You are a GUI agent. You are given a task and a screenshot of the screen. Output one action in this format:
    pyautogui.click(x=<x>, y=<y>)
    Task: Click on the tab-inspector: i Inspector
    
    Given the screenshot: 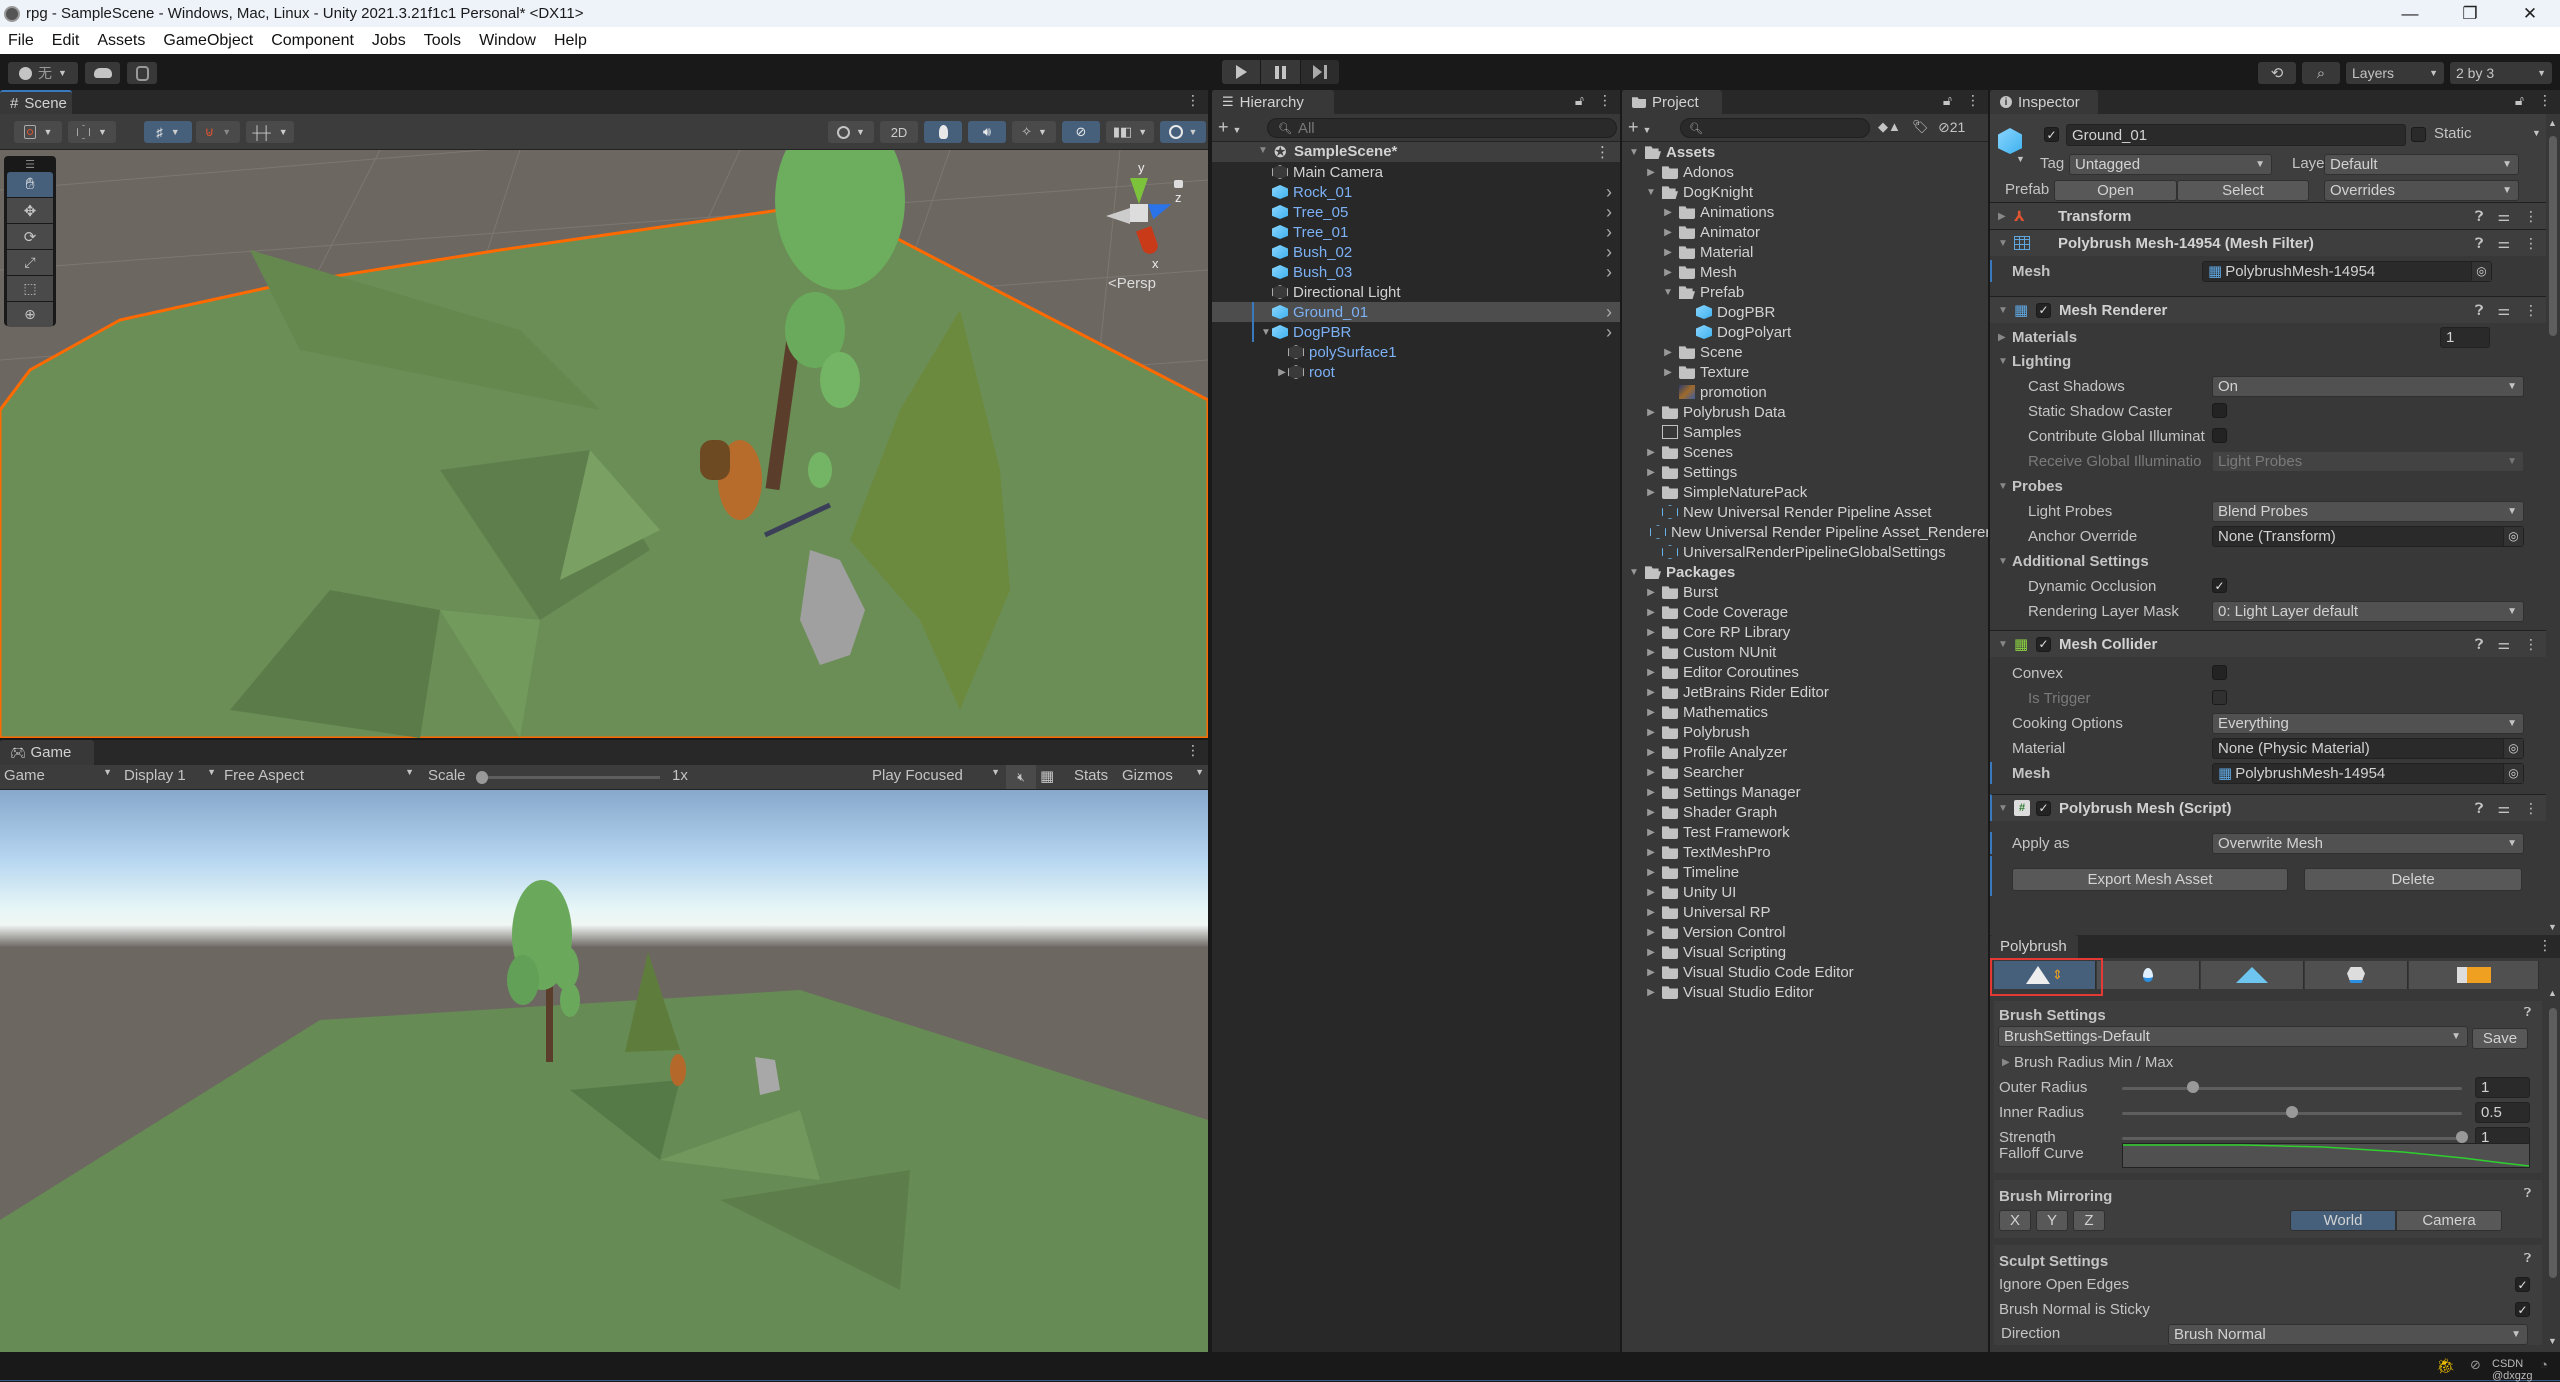 What is the action you would take?
    pyautogui.click(x=2044, y=102)
    